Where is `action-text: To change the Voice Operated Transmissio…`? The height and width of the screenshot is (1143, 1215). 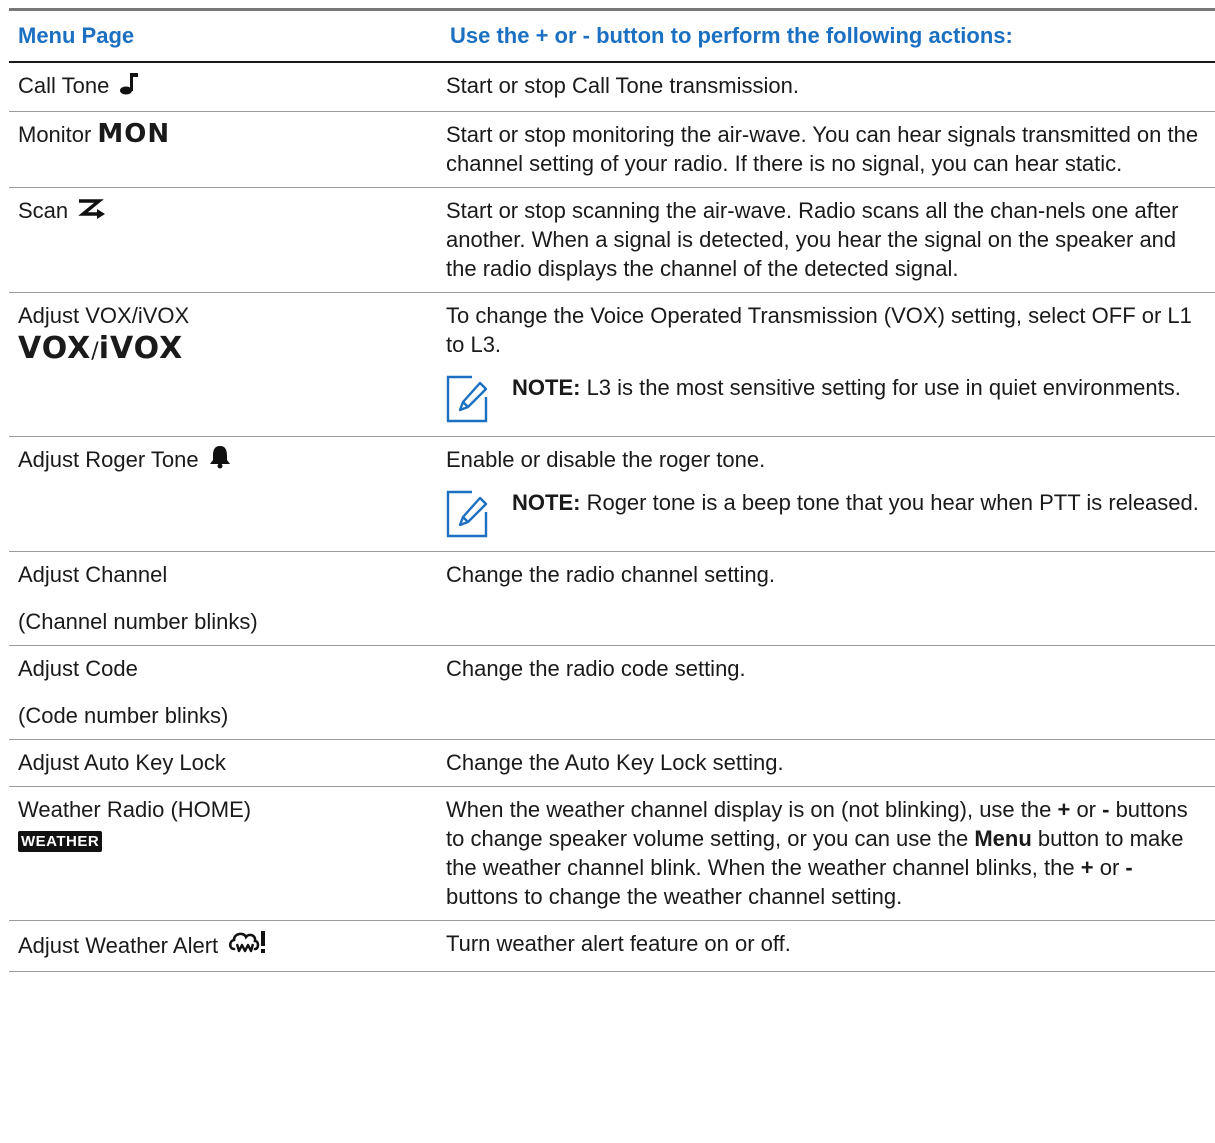
action-text: To change the Voice Operated Transmissio… is located at coordinates (819, 330).